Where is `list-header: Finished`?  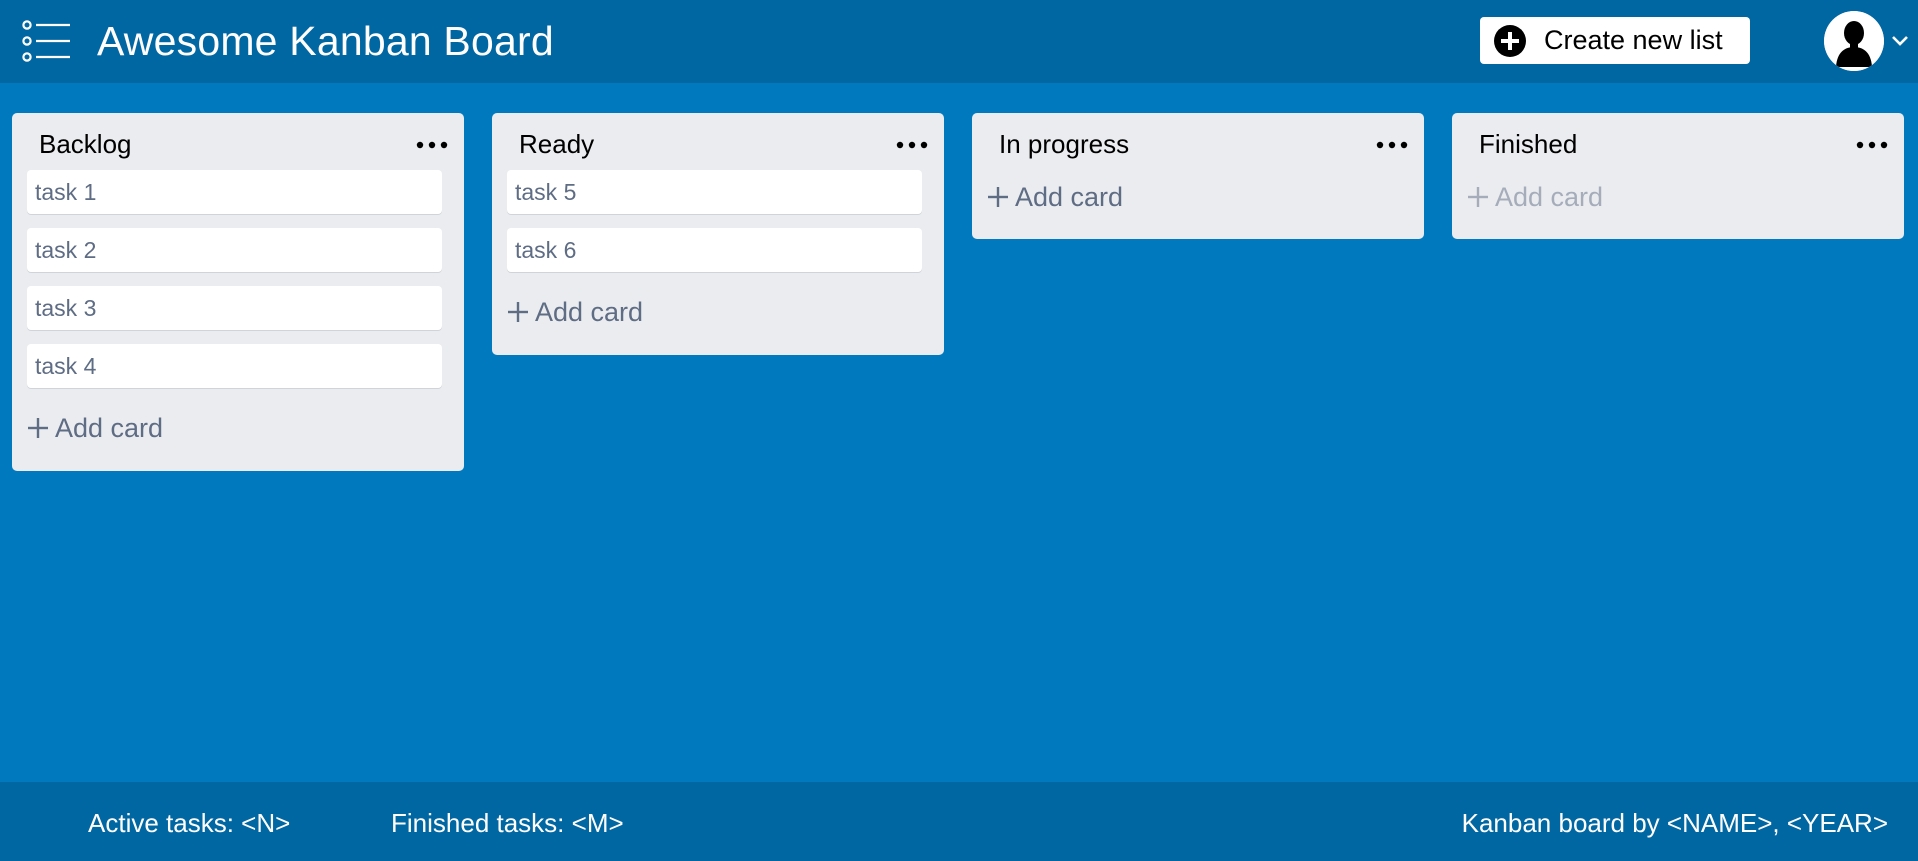
list-header: Finished is located at coordinates (1677, 145).